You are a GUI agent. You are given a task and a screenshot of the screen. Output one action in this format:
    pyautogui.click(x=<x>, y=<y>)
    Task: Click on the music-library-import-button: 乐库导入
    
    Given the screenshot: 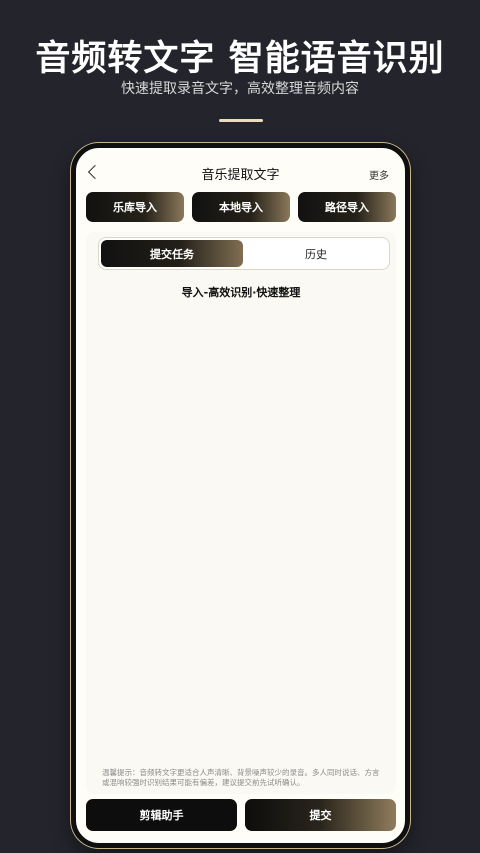 What is the action you would take?
    pyautogui.click(x=135, y=207)
    